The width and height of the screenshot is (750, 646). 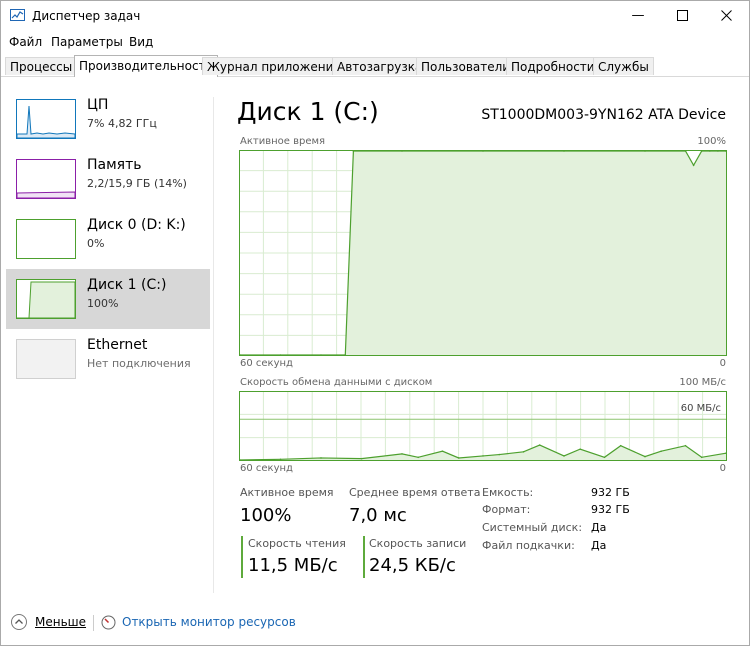 What do you see at coordinates (25, 42) in the screenshot?
I see `menu-file: Файл` at bounding box center [25, 42].